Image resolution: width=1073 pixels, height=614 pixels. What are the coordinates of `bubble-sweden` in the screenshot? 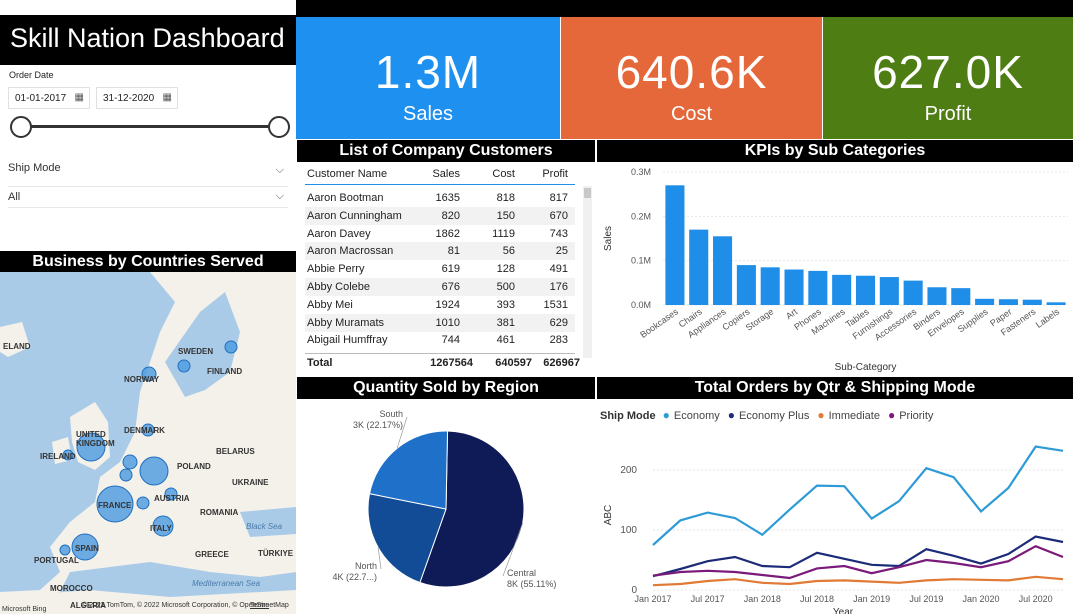 It's located at (184, 366).